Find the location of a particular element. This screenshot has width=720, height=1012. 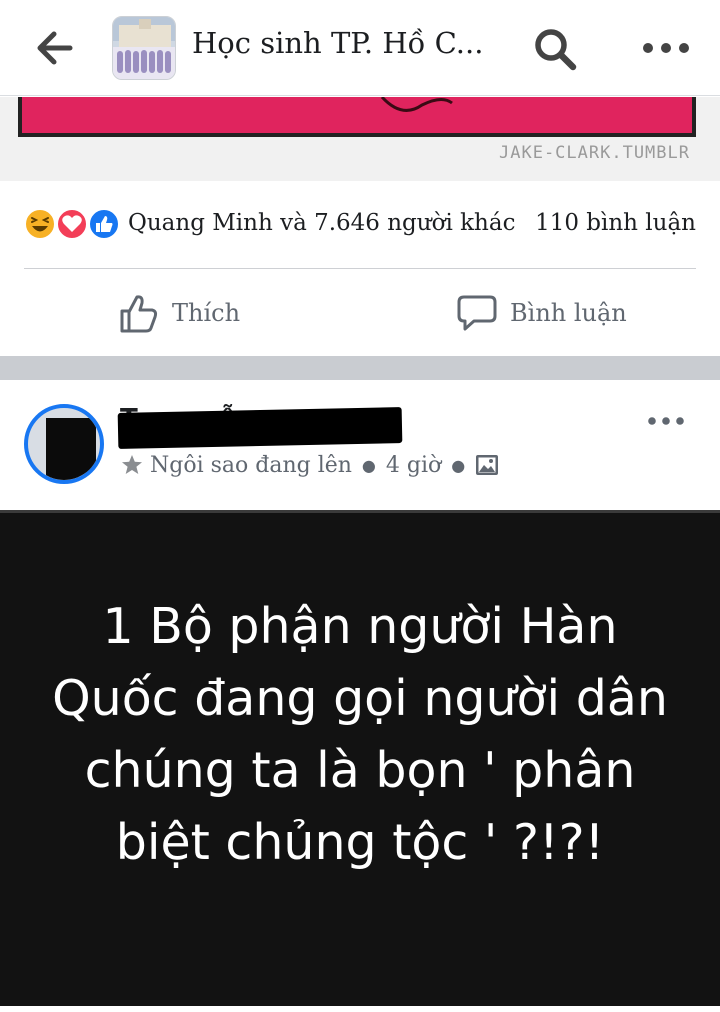

search-button is located at coordinates (555, 49).